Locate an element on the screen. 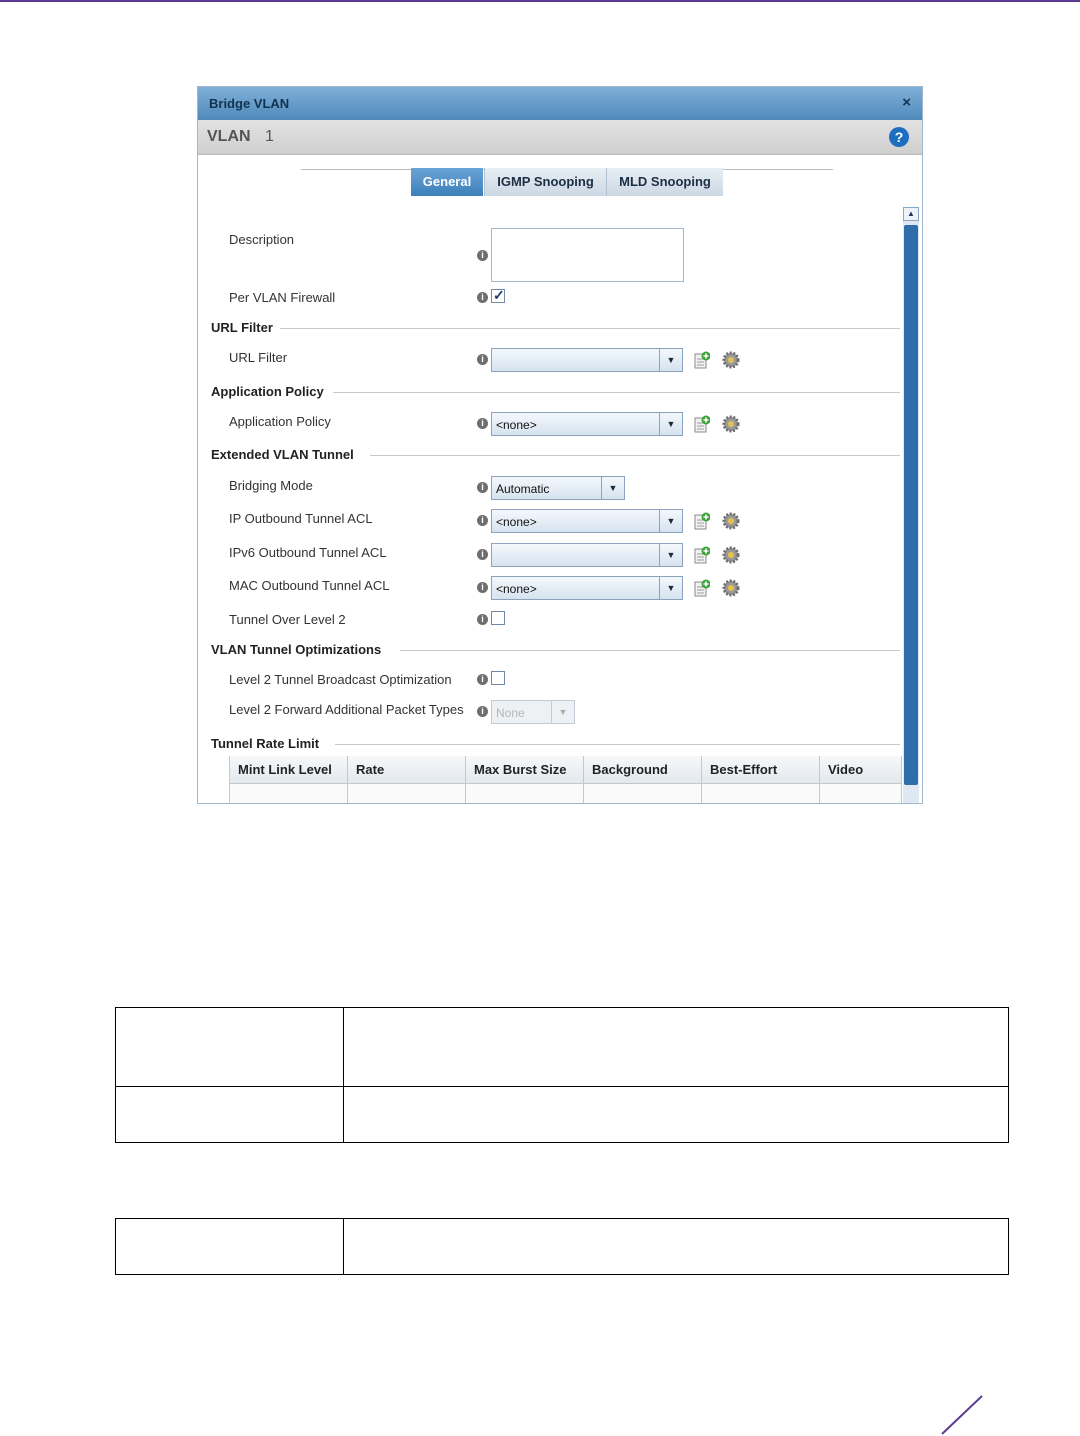 The height and width of the screenshot is (1436, 1080). ip-outbound-tunnel-acl-value: <none> is located at coordinates (516, 522).